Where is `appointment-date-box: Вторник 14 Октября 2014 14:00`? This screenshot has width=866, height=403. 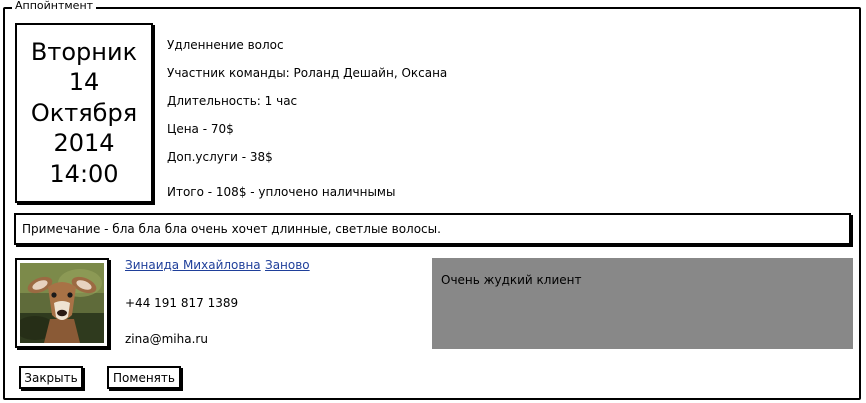 appointment-date-box: Вторник 14 Октября 2014 14:00 is located at coordinates (84, 113).